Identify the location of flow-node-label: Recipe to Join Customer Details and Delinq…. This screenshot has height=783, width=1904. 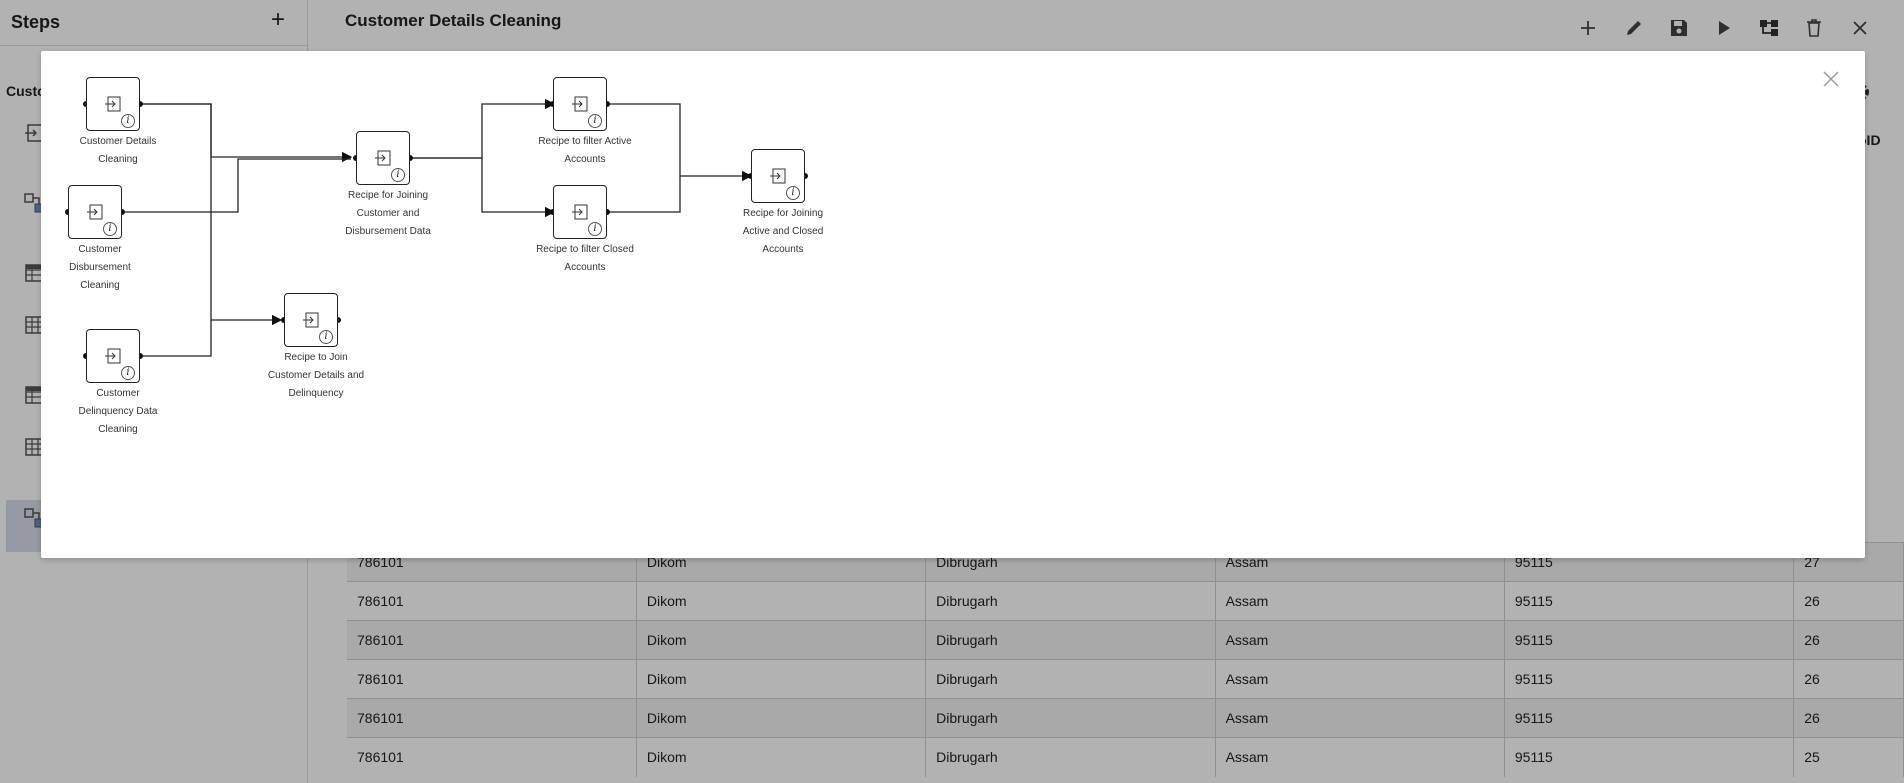
(316, 376).